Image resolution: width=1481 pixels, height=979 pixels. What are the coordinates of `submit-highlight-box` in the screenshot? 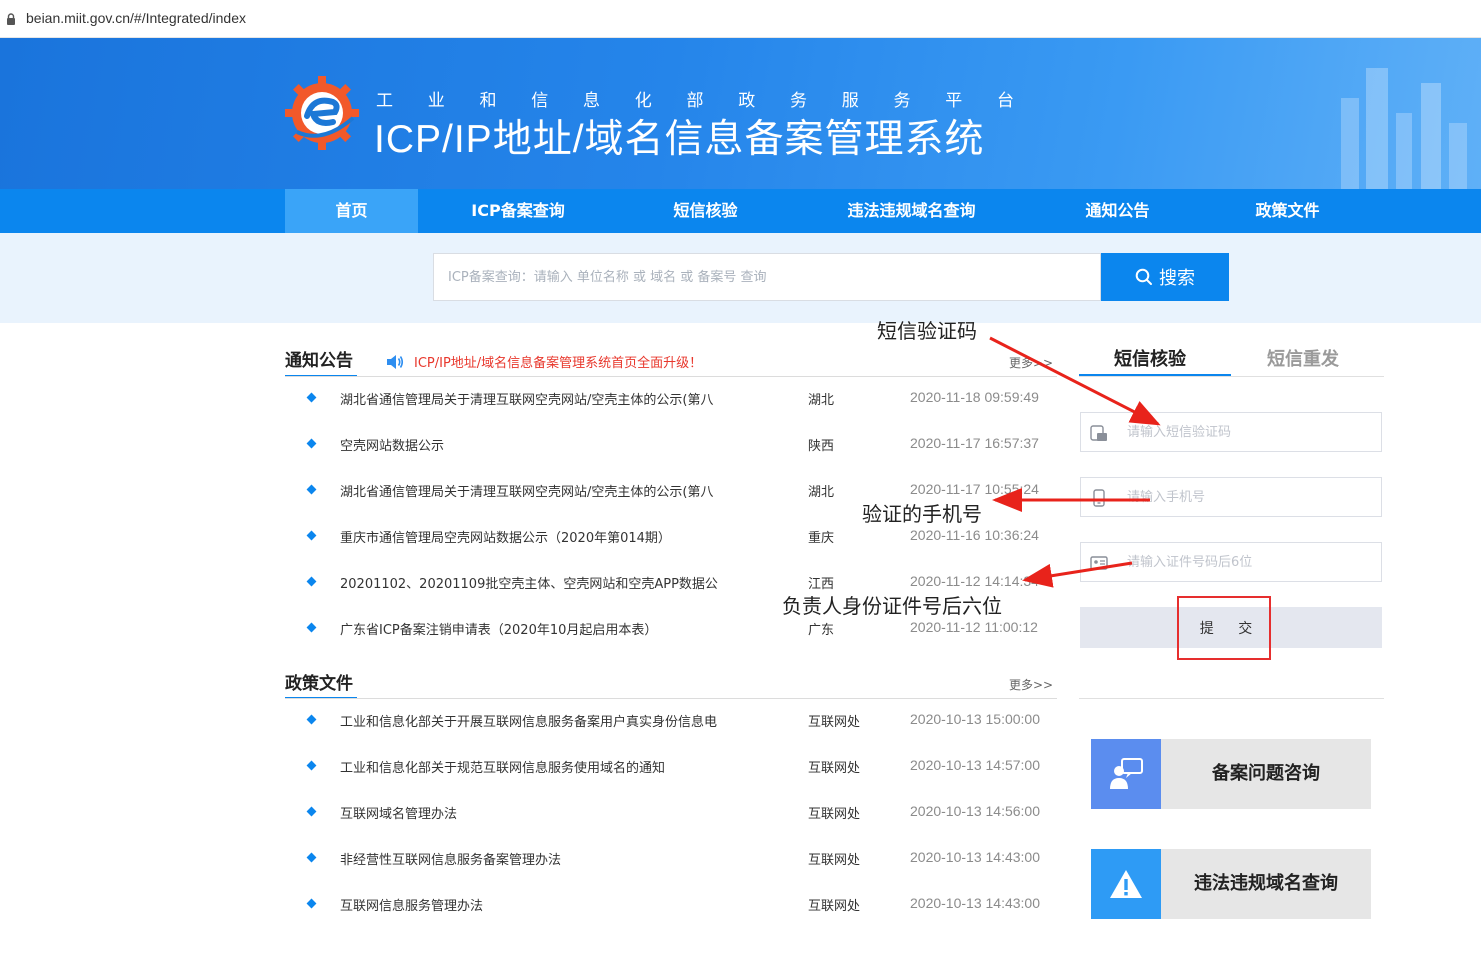 It's located at (1224, 628).